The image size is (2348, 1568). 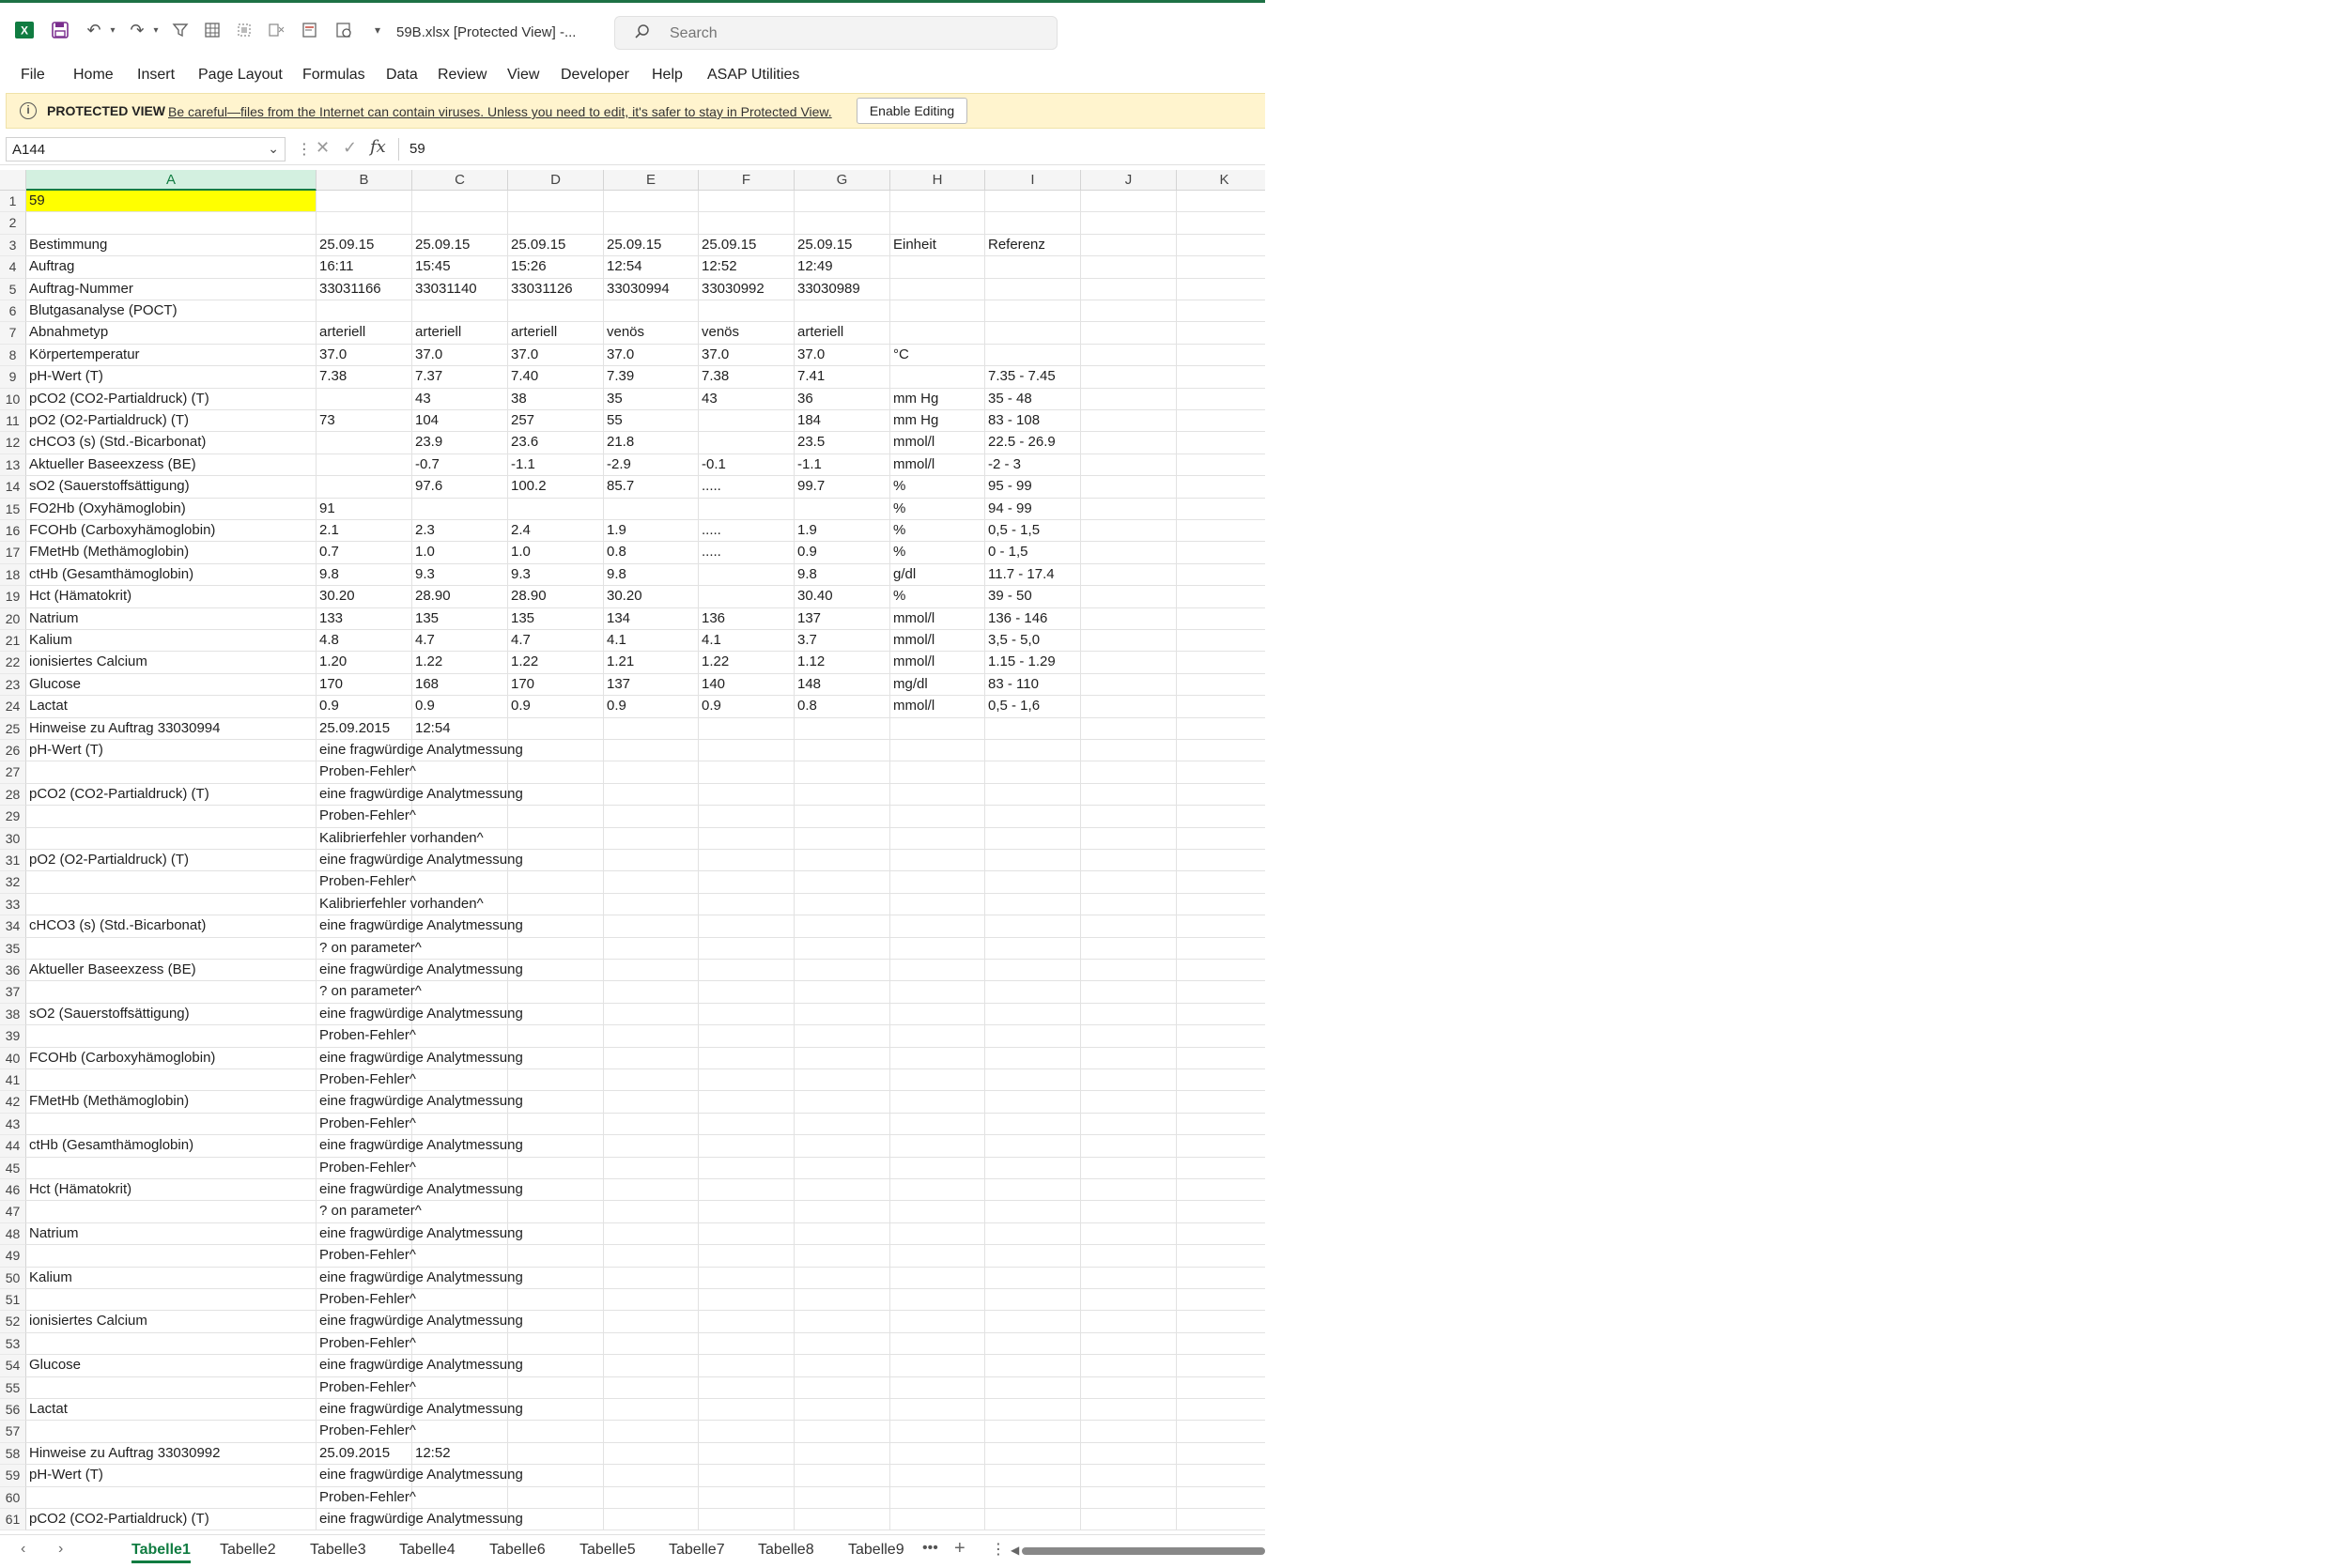 I want to click on cell-j25, so click(x=1129, y=729).